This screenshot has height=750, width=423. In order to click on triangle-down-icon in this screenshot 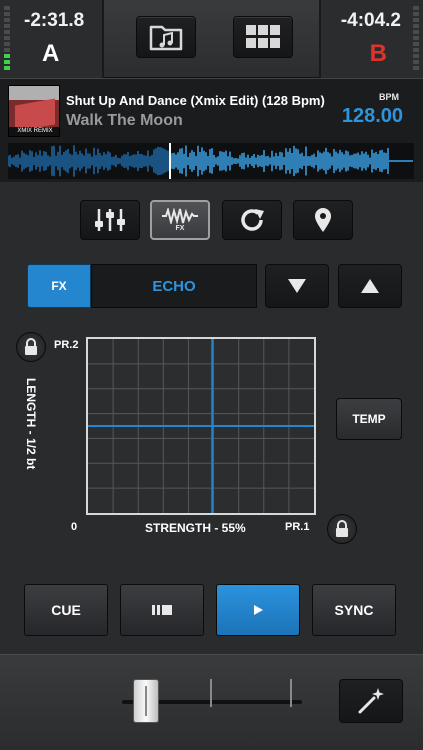, I will do `click(297, 286)`.